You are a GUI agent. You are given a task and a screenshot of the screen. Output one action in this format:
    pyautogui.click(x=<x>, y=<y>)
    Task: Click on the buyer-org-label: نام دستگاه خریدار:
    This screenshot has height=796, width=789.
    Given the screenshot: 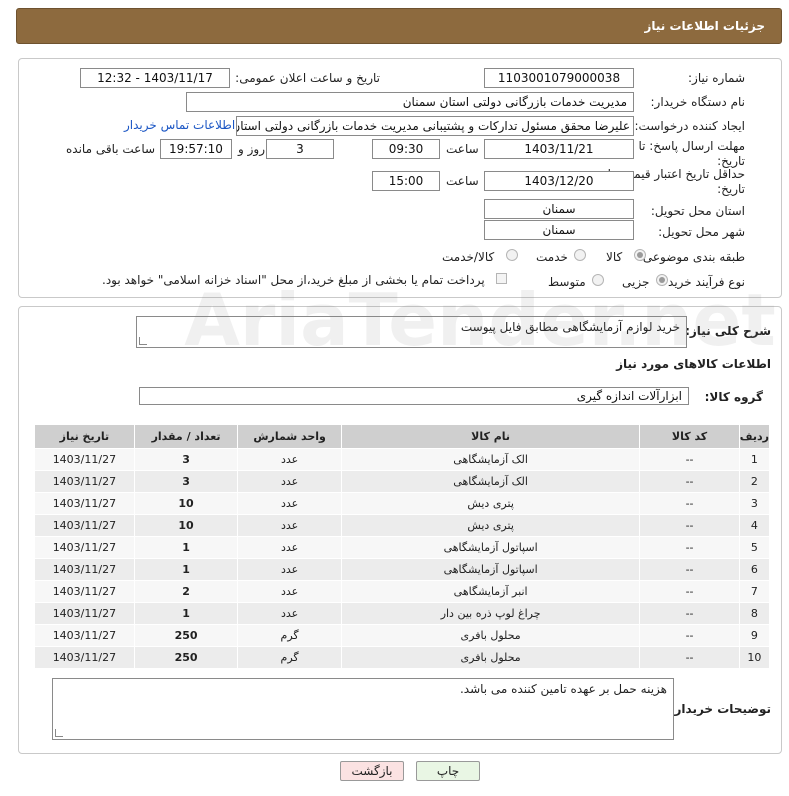 What is the action you would take?
    pyautogui.click(x=698, y=102)
    